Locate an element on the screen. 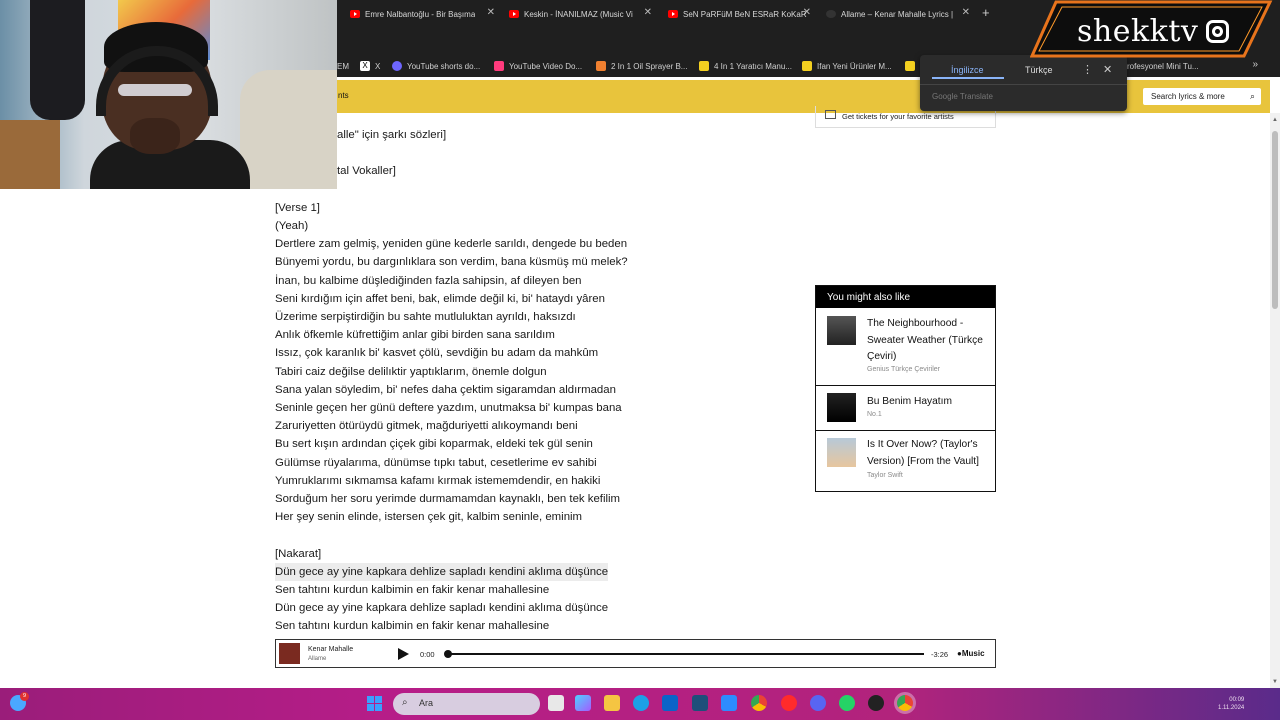  lyric-line: (Yeah) is located at coordinates (525, 226).